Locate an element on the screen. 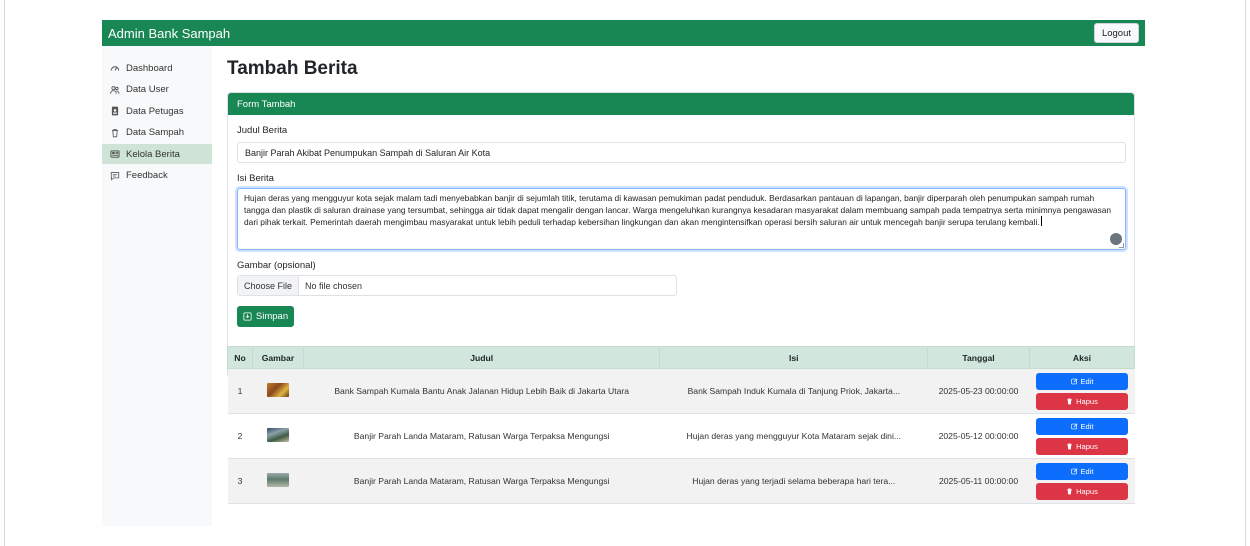 This screenshot has width=1250, height=546. table-header-row: No Gambar Judul Isi Tanggal Aksi is located at coordinates (681, 357).